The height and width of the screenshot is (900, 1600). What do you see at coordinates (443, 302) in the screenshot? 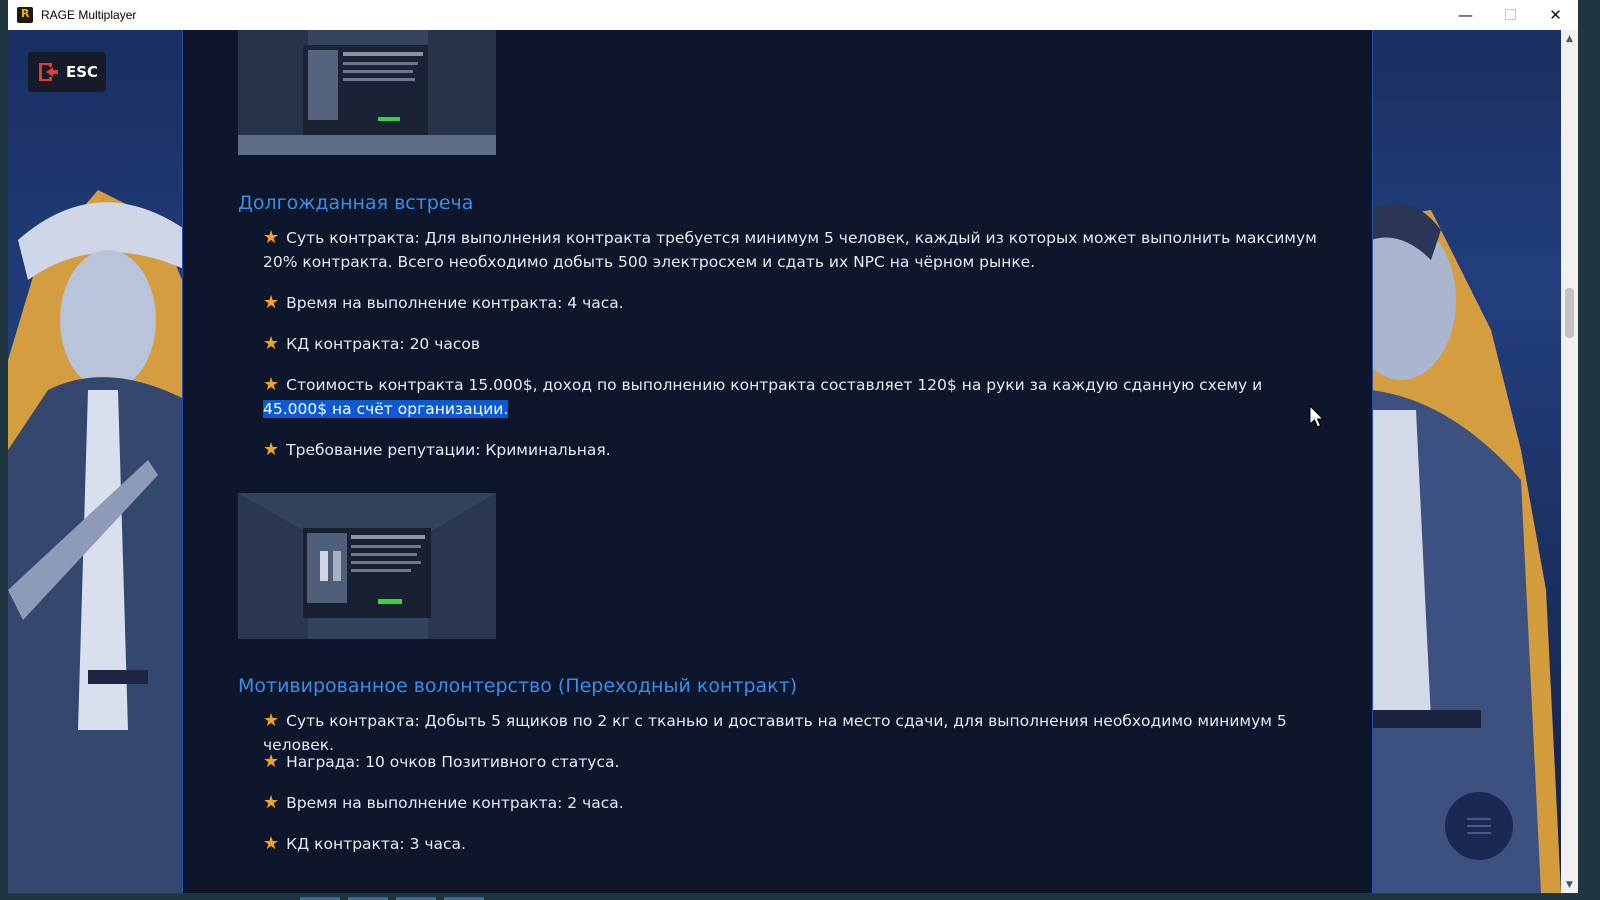
I see `list-item: ★ Время на выполнение контракта: 4 часа.` at bounding box center [443, 302].